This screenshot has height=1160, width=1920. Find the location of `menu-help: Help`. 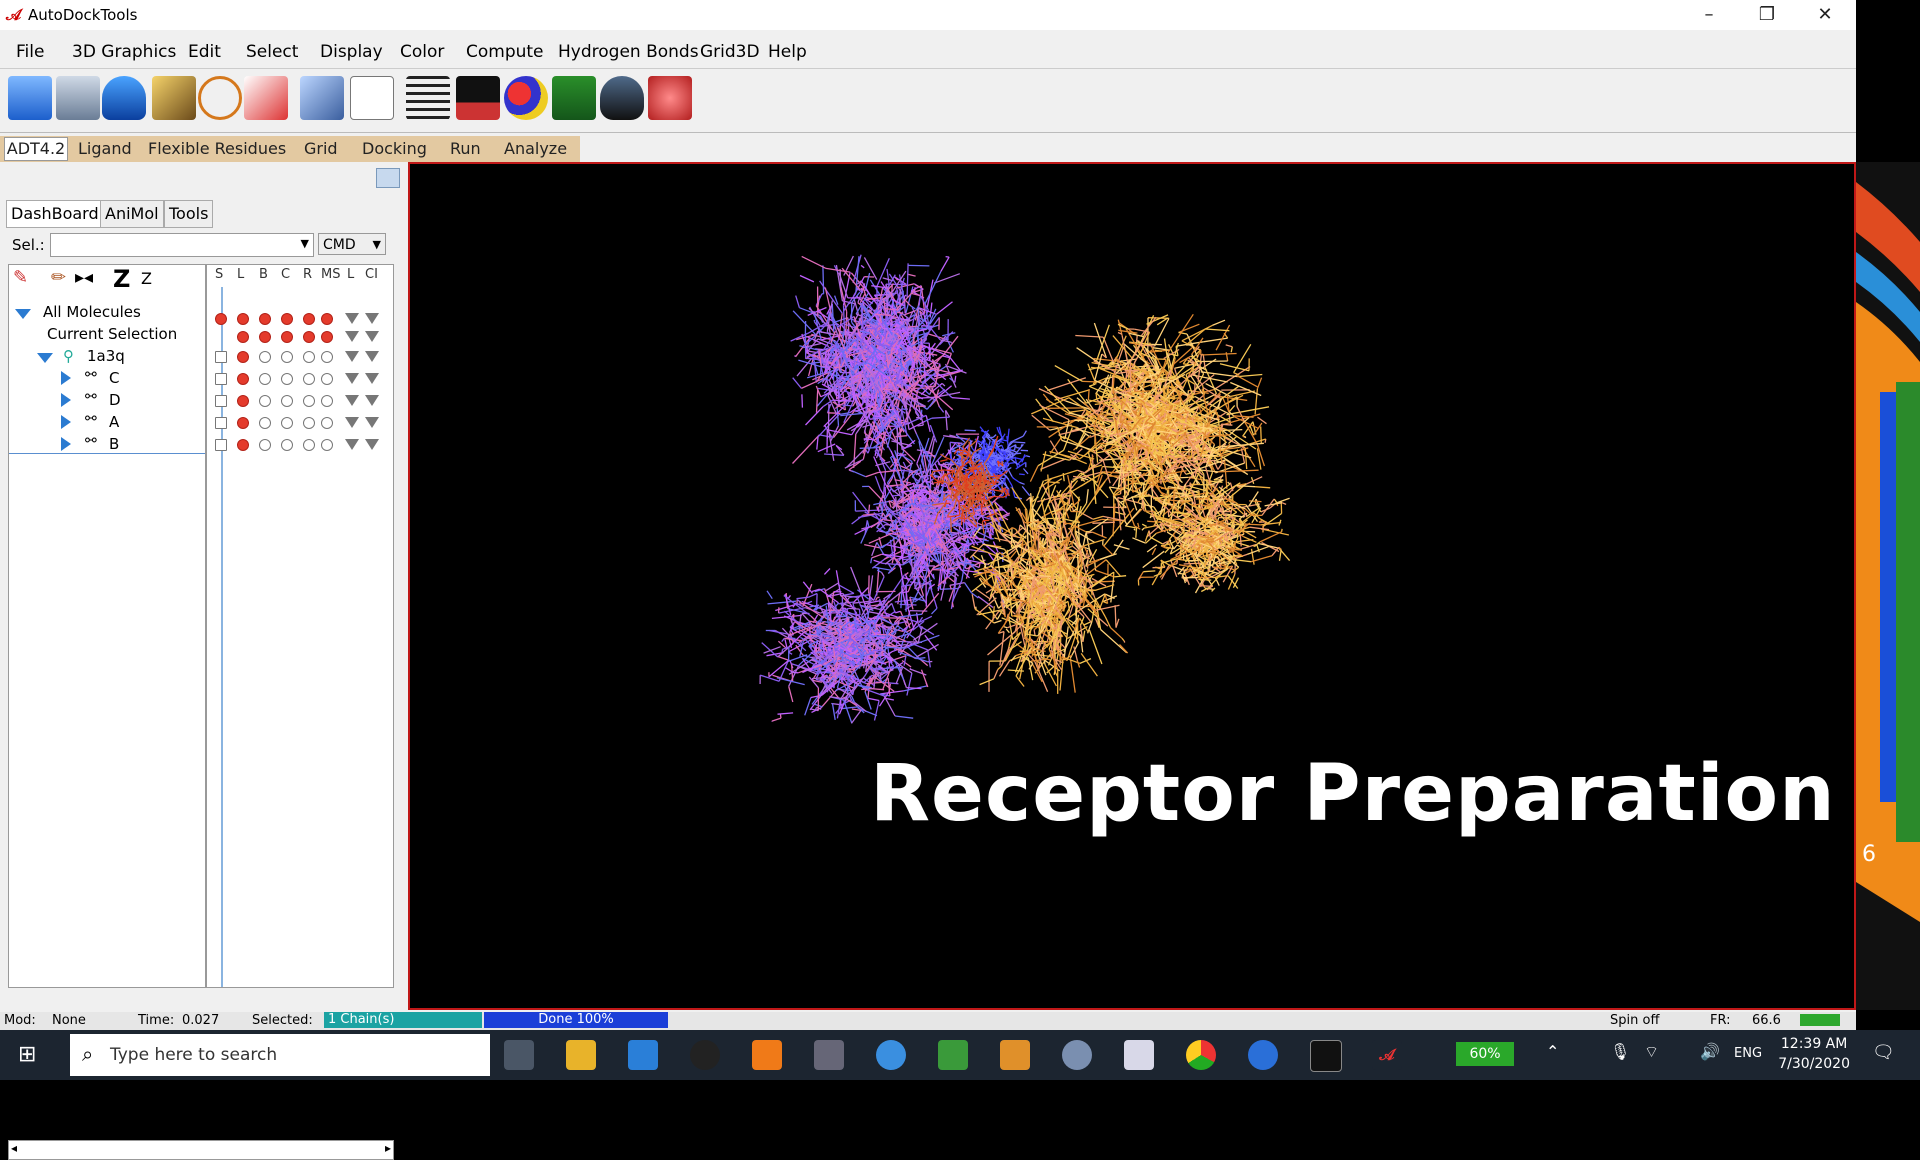

menu-help: Help is located at coordinates (787, 52).